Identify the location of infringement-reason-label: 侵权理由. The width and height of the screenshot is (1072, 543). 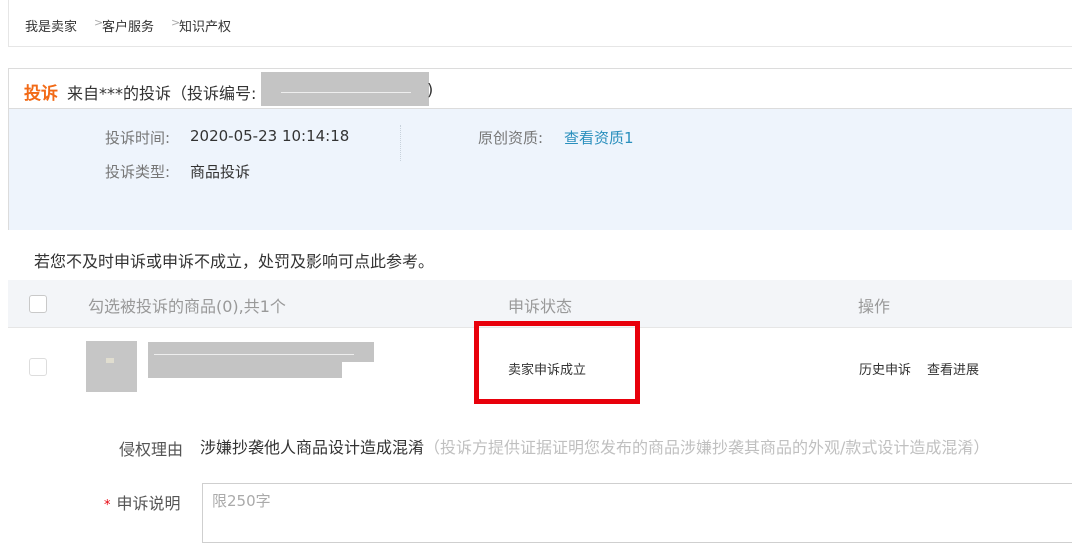
(151, 449).